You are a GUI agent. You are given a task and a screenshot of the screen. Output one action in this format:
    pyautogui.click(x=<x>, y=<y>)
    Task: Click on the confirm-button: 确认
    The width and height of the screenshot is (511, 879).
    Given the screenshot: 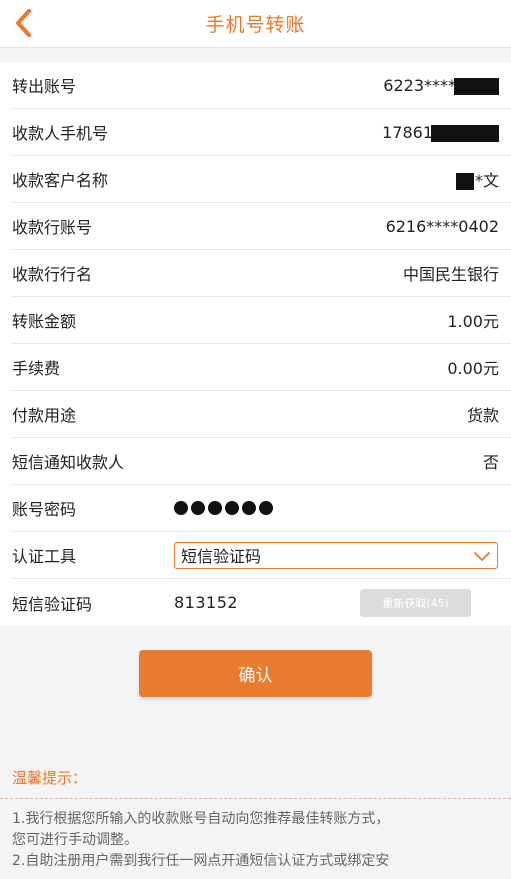 What is the action you would take?
    pyautogui.click(x=255, y=673)
    